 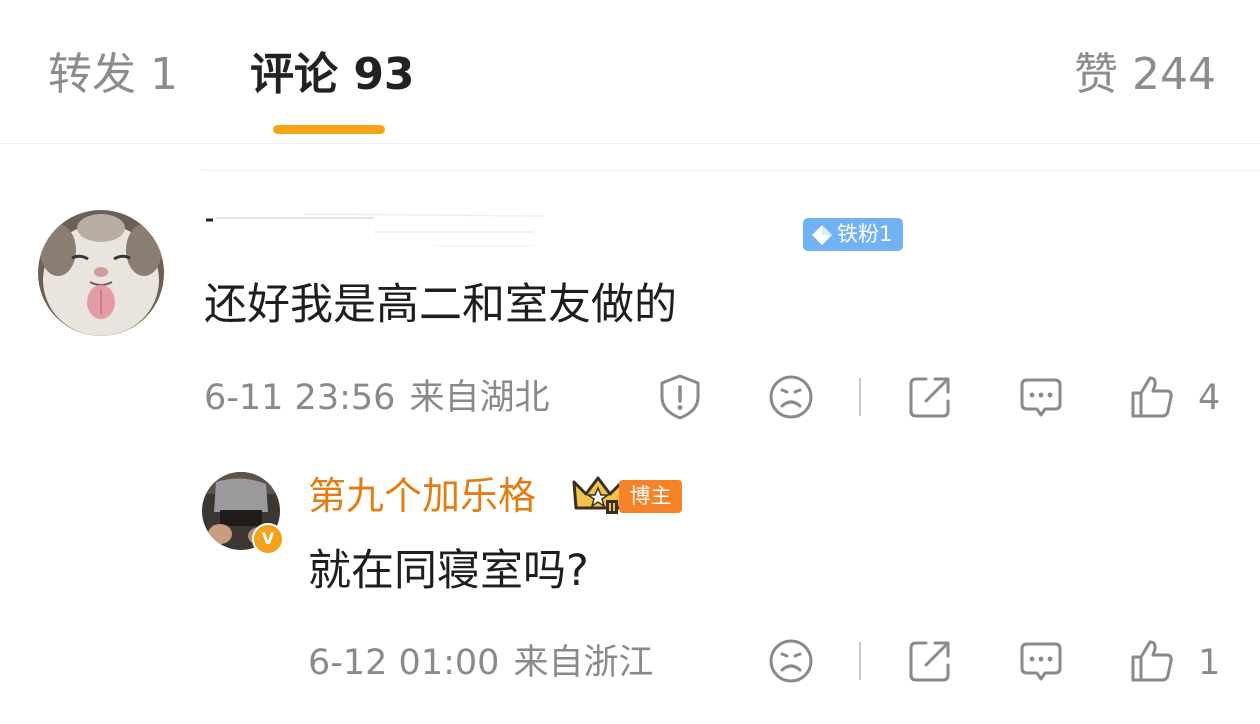 What do you see at coordinates (268, 539) in the screenshot?
I see `verified-badge: V` at bounding box center [268, 539].